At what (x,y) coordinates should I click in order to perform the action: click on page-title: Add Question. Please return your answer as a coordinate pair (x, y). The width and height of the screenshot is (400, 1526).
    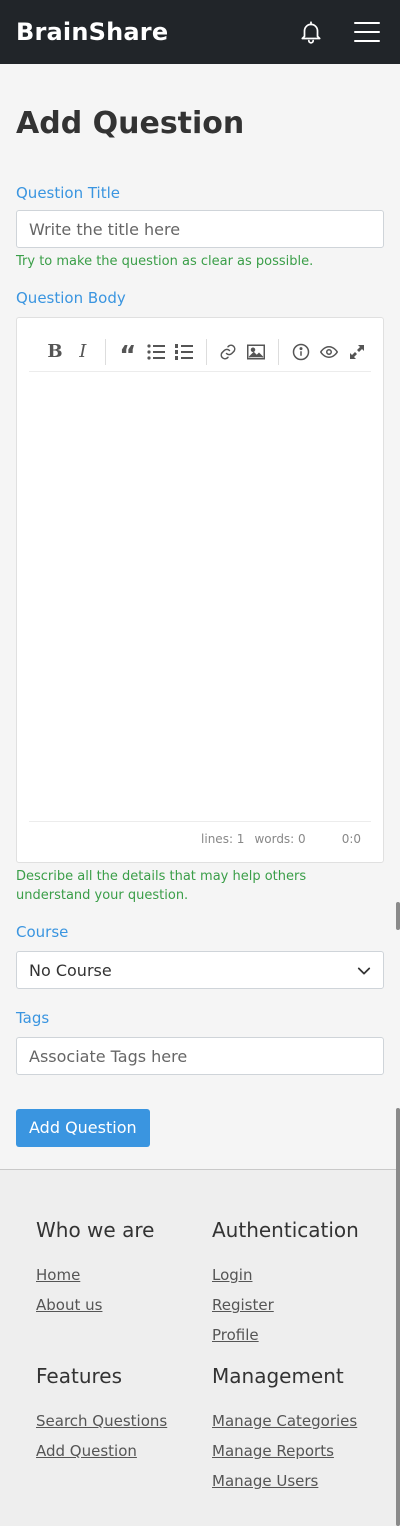
    Looking at the image, I should click on (130, 123).